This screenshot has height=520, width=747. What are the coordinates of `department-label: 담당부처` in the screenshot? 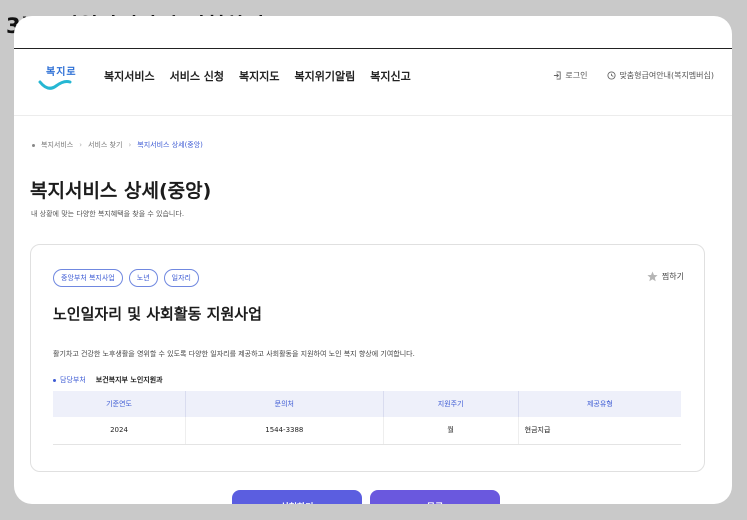 It's located at (69, 380).